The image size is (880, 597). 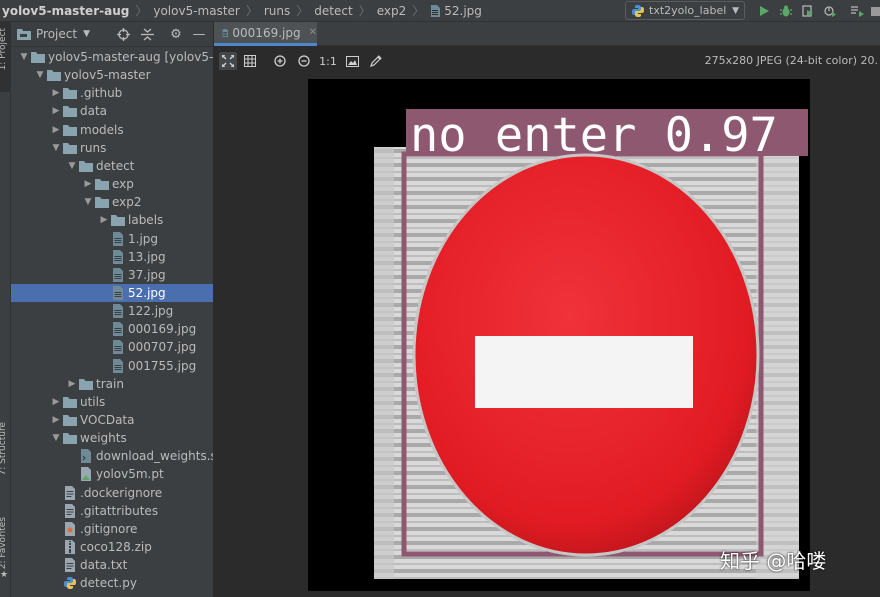 I want to click on ignore-file-icon, so click(x=70, y=528).